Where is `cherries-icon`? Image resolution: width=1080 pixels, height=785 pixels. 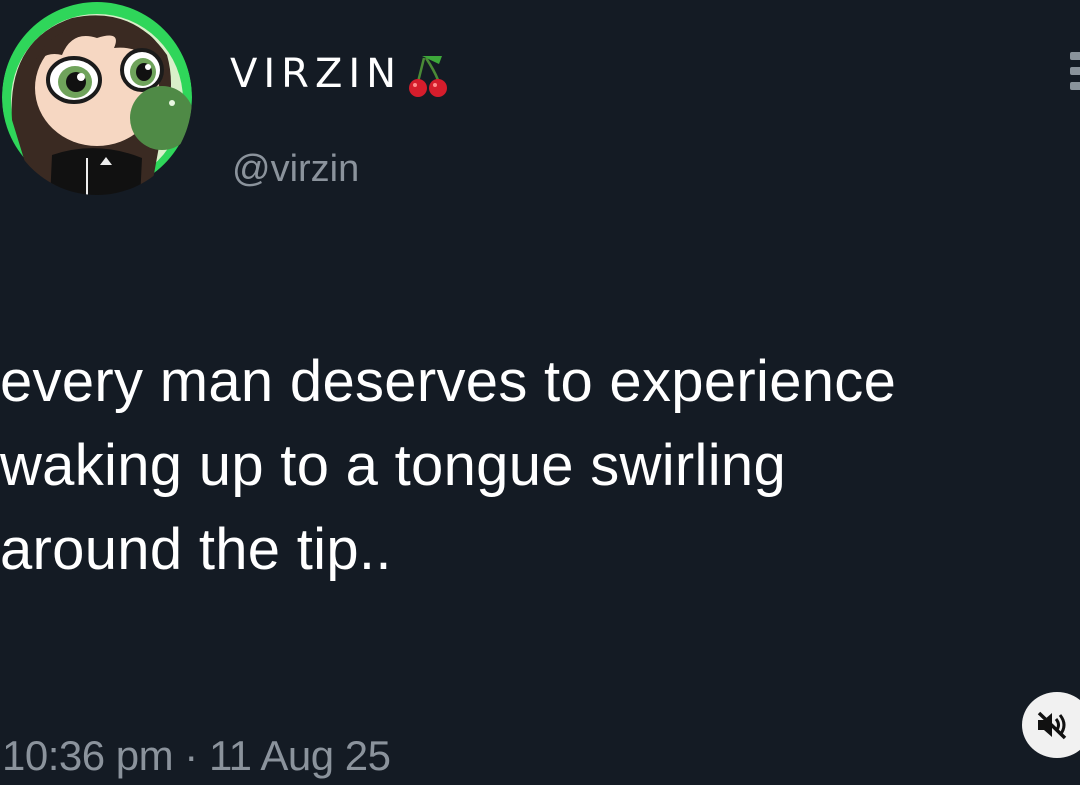
cherries-icon is located at coordinates (429, 74).